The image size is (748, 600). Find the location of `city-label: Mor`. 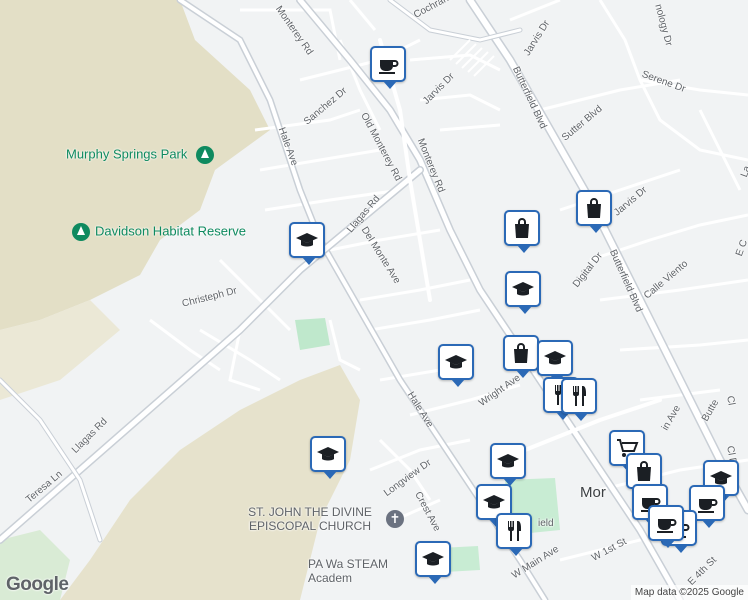

city-label: Mor is located at coordinates (593, 492).